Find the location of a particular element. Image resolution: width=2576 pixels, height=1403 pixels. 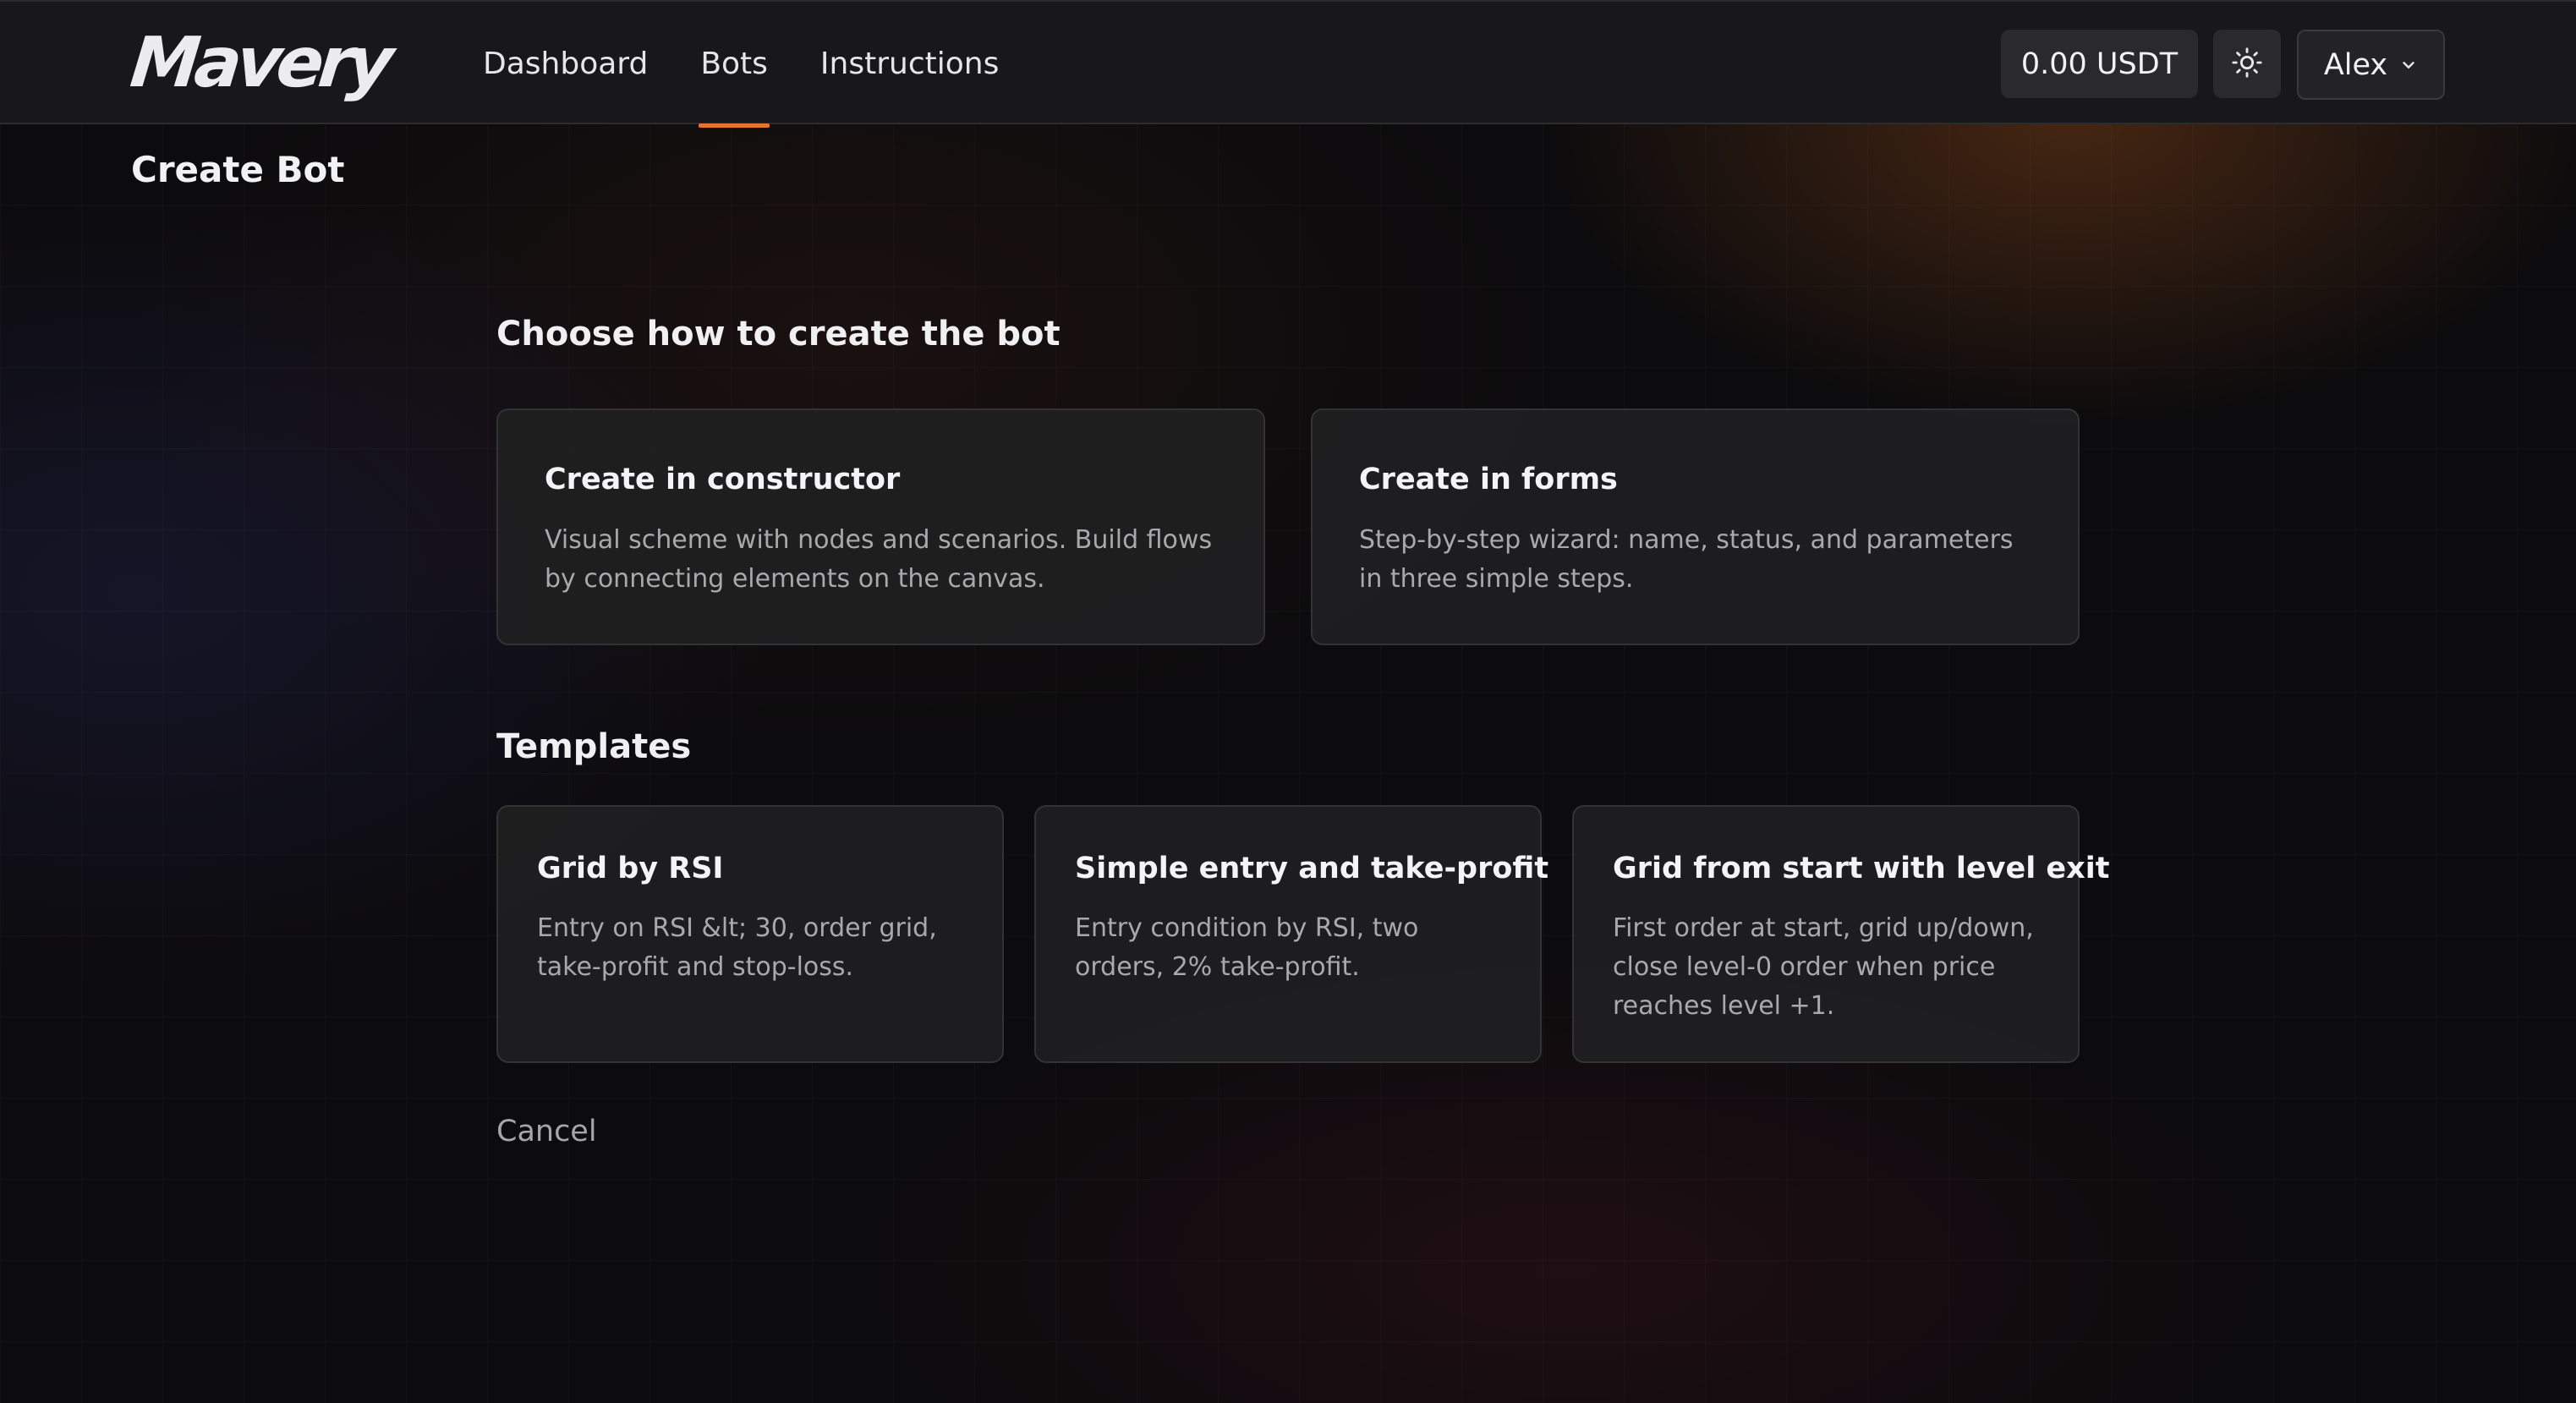

nav-item-label: Dashboard is located at coordinates (566, 64).